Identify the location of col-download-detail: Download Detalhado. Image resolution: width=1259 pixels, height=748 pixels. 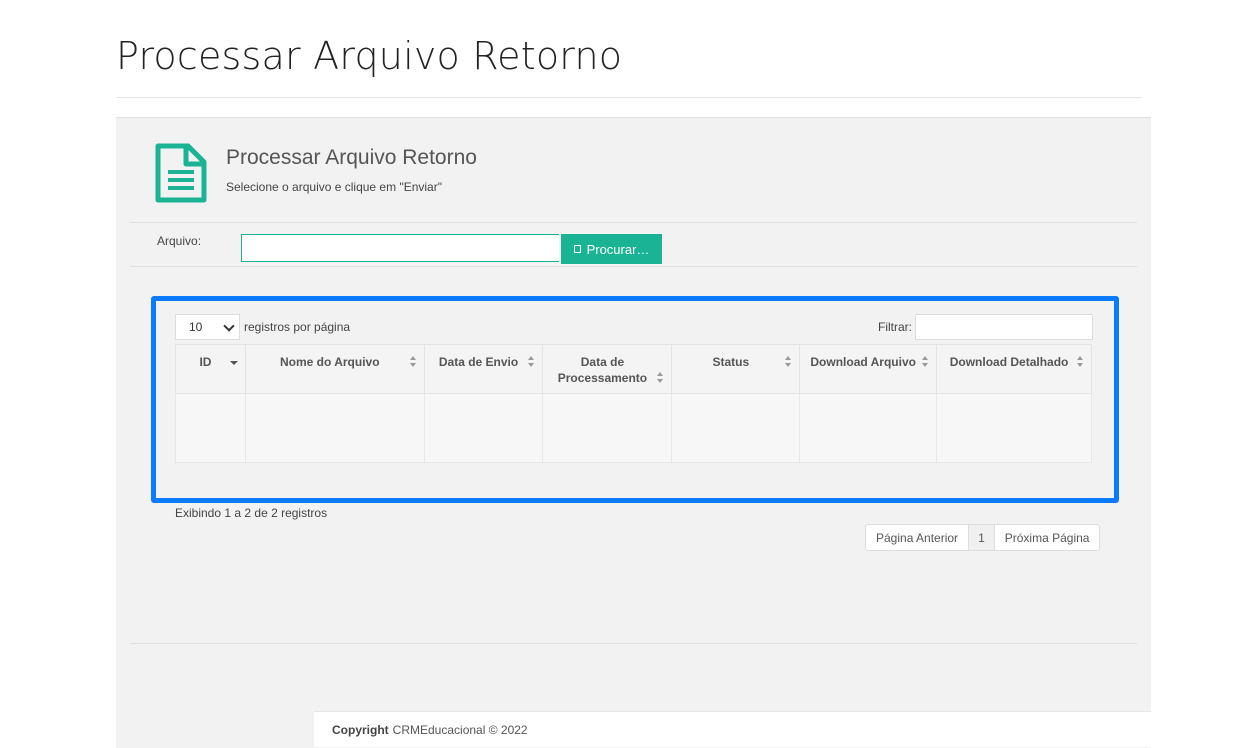
(1014, 369).